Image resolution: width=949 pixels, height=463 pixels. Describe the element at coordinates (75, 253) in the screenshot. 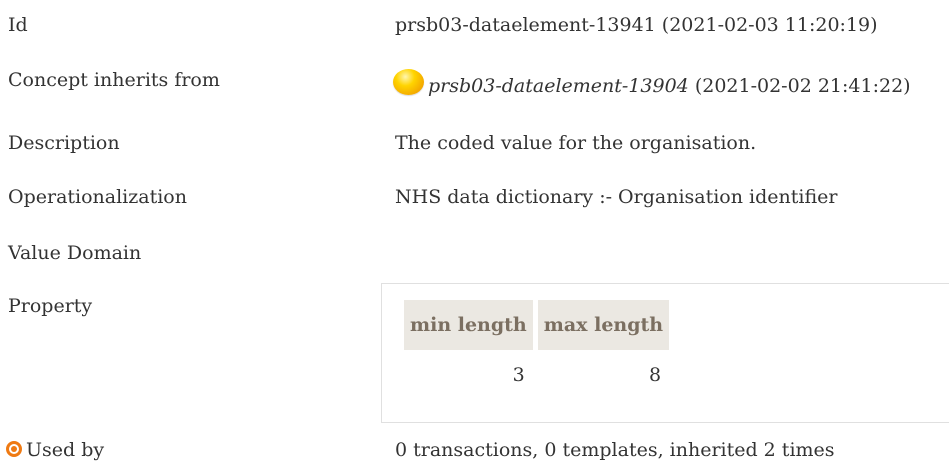

I see `value-domain-label: Value Domain` at that location.